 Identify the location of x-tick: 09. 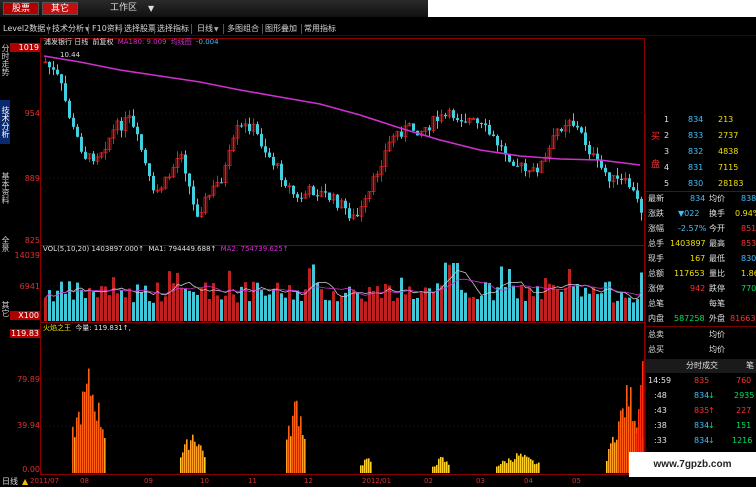
(148, 481).